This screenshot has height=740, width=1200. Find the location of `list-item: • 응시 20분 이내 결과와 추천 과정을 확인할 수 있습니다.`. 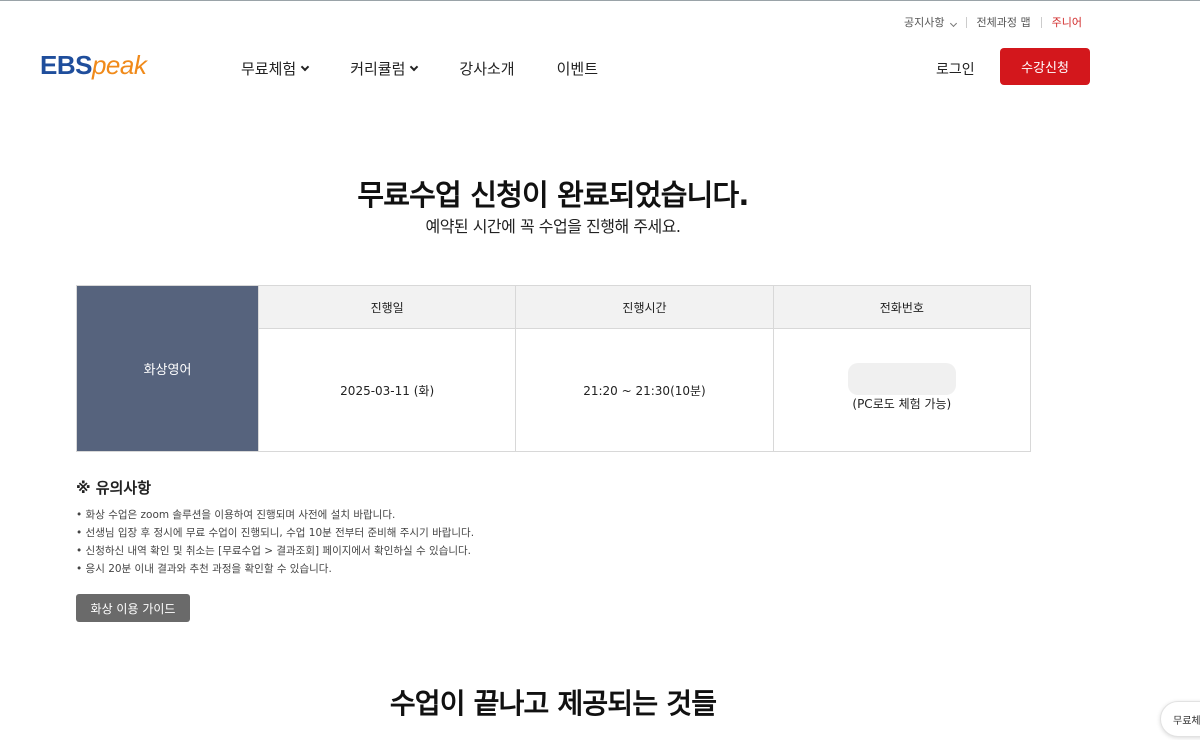

list-item: • 응시 20분 이내 결과와 추천 과정을 확인할 수 있습니다. is located at coordinates (204, 569).